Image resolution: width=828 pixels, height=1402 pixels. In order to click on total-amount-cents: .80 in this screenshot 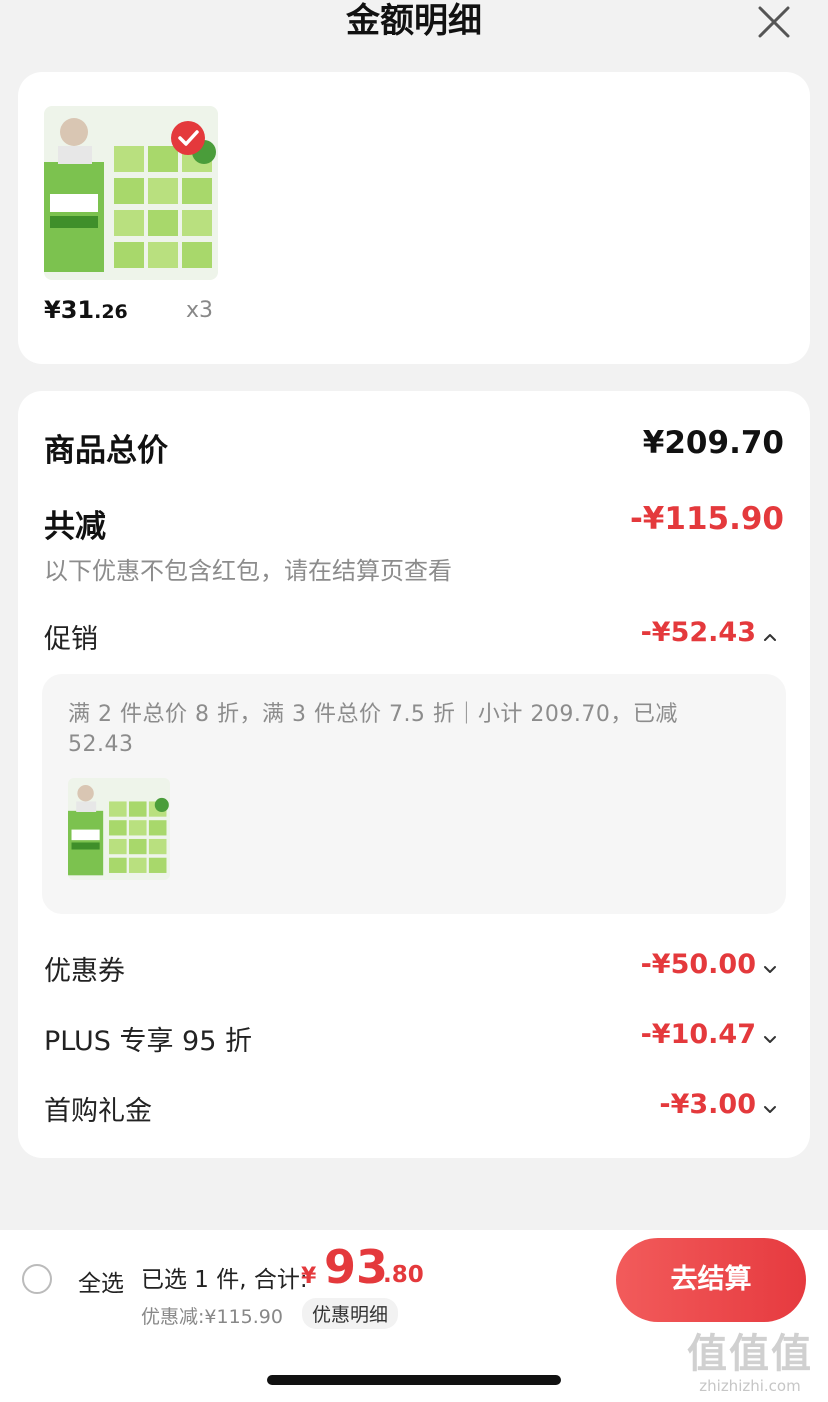, I will do `click(403, 1275)`.